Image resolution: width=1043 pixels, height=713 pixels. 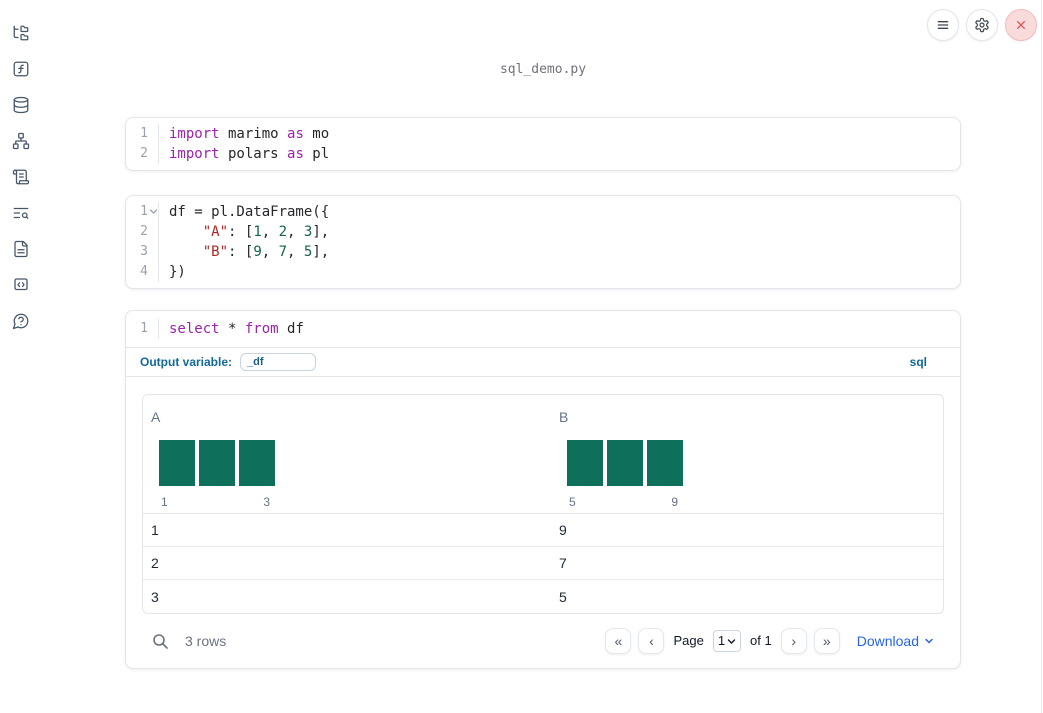 I want to click on code-line: 2 "A": [1, 2, 3],, so click(x=543, y=232).